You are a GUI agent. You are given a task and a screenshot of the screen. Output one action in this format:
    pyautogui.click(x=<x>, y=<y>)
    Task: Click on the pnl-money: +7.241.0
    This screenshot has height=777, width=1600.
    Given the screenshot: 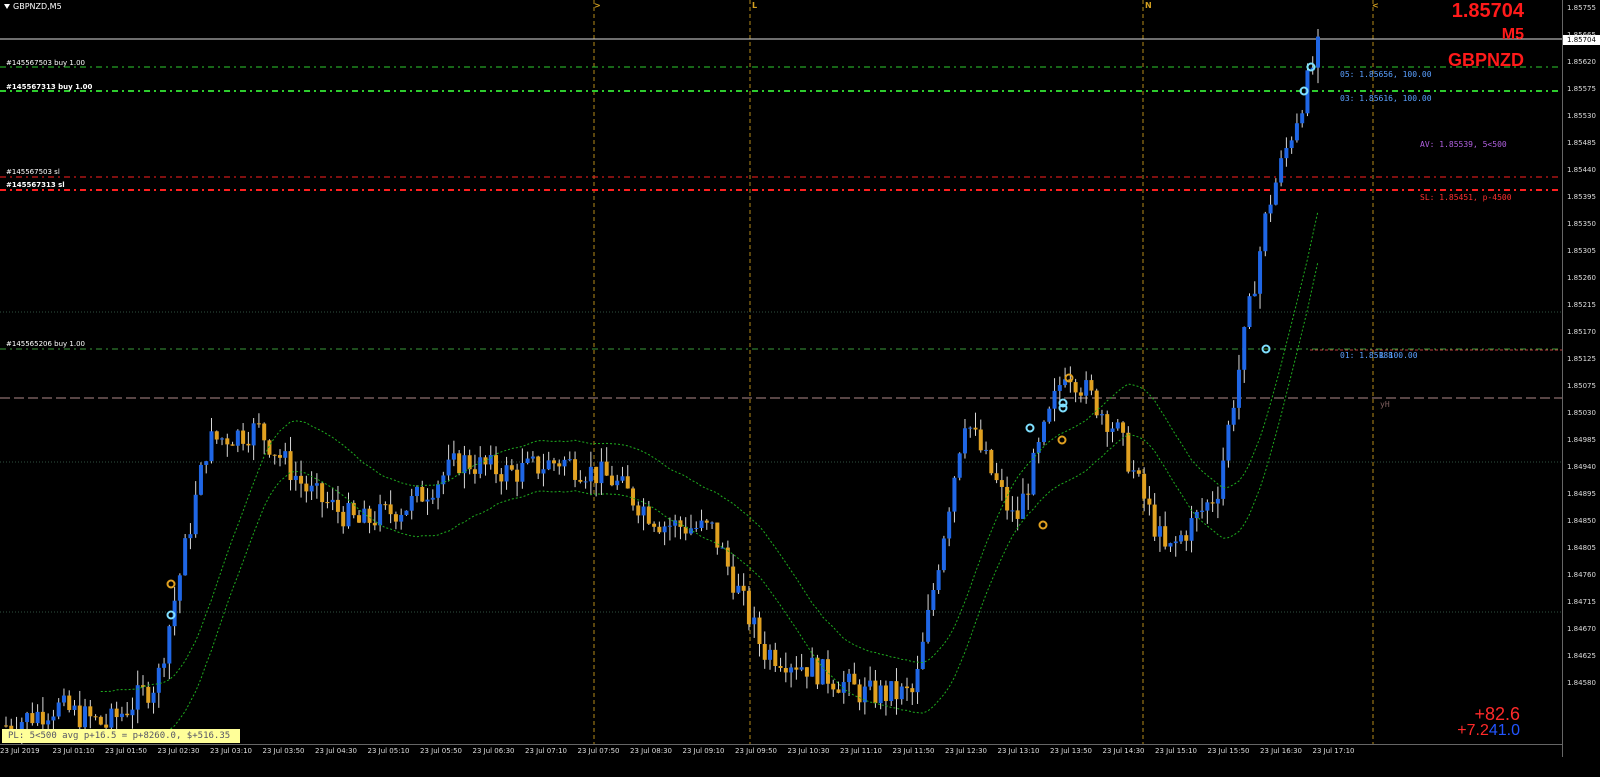 What is the action you would take?
    pyautogui.click(x=1488, y=731)
    